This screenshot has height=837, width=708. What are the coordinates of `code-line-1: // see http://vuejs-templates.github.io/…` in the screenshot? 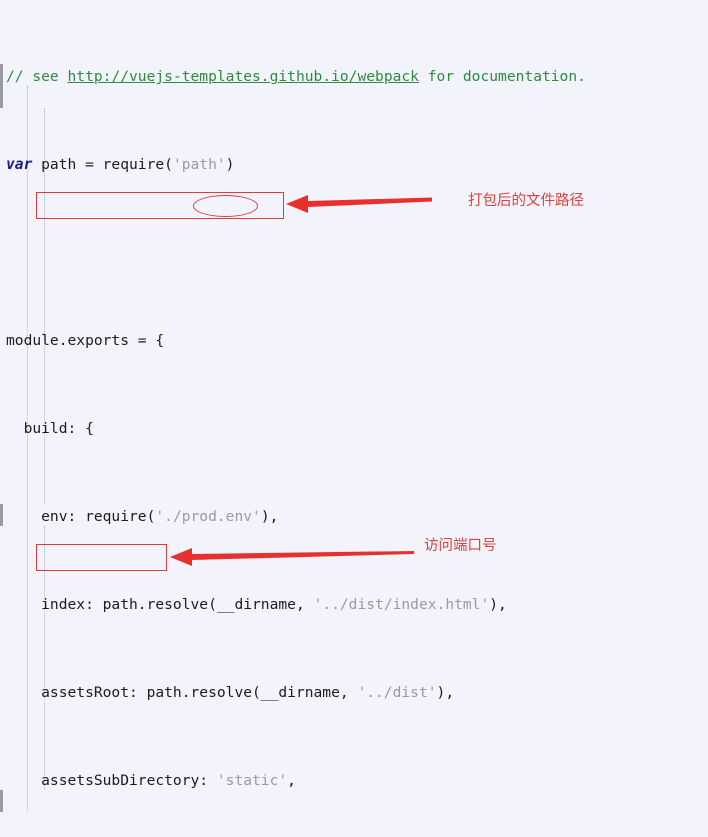 It's located at (354, 77).